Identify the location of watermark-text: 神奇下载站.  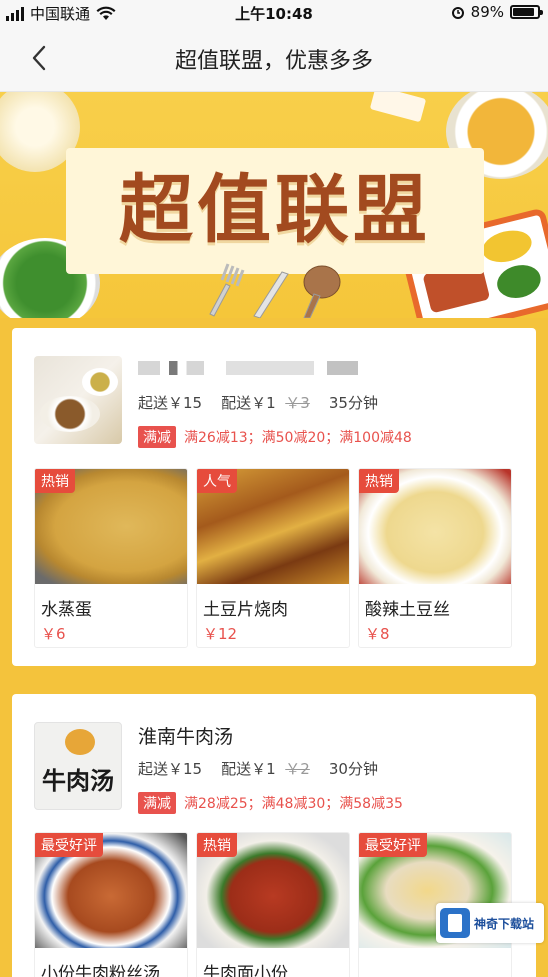
(504, 923).